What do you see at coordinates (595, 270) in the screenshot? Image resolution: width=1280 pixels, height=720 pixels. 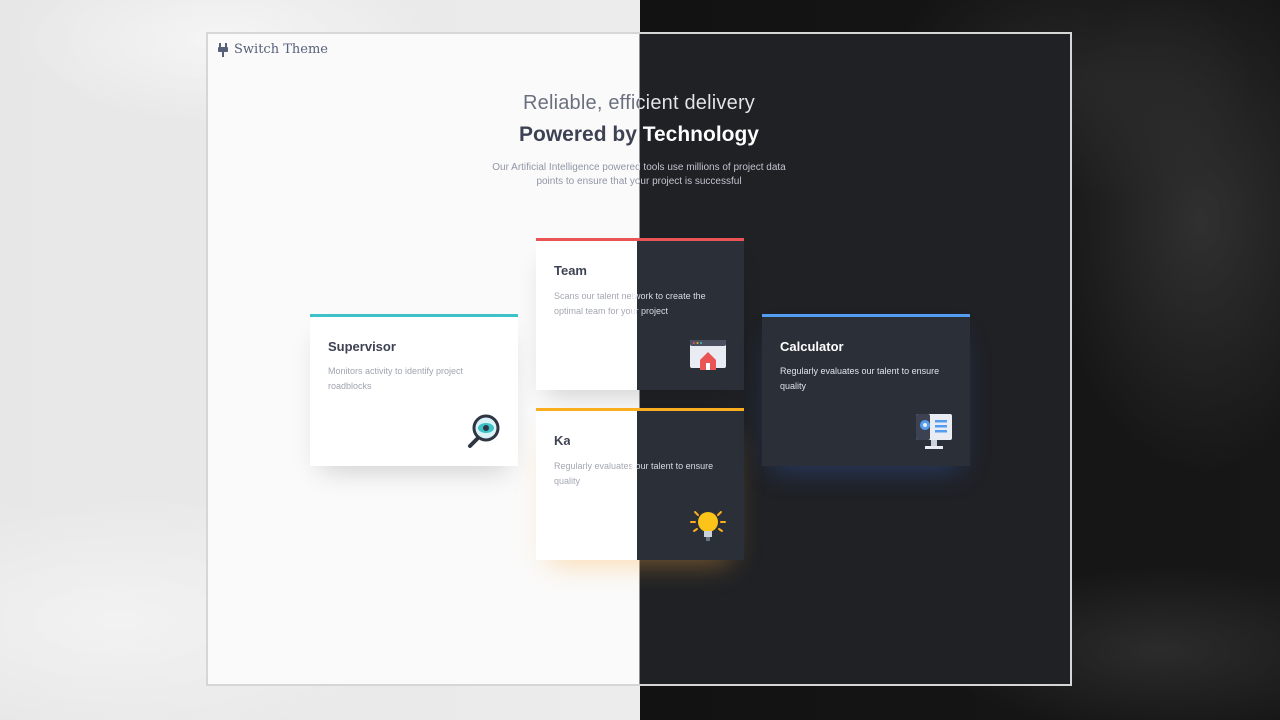 I see `card-title: Team Builder` at bounding box center [595, 270].